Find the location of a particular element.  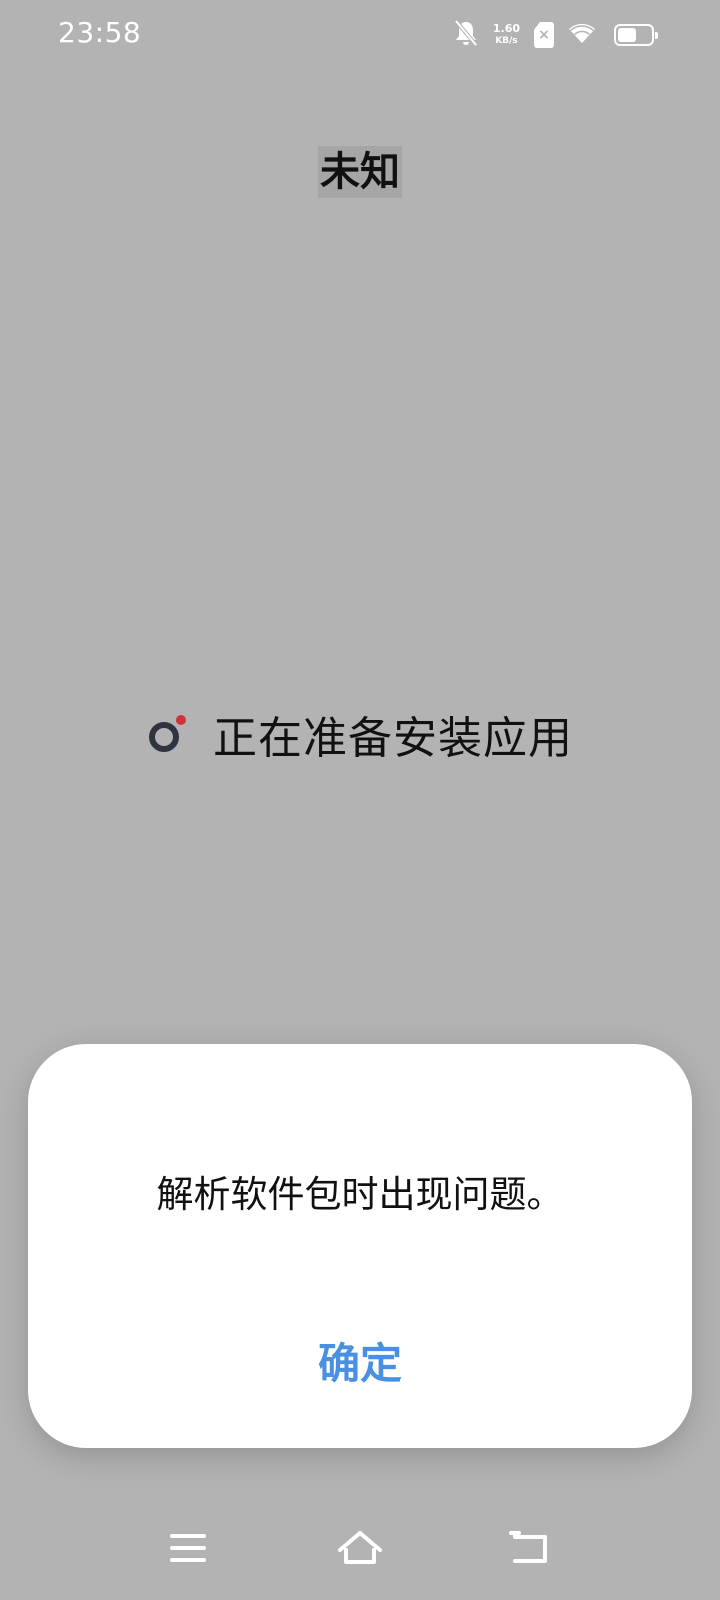

net-speed: 1.60 KB/s is located at coordinates (506, 35).